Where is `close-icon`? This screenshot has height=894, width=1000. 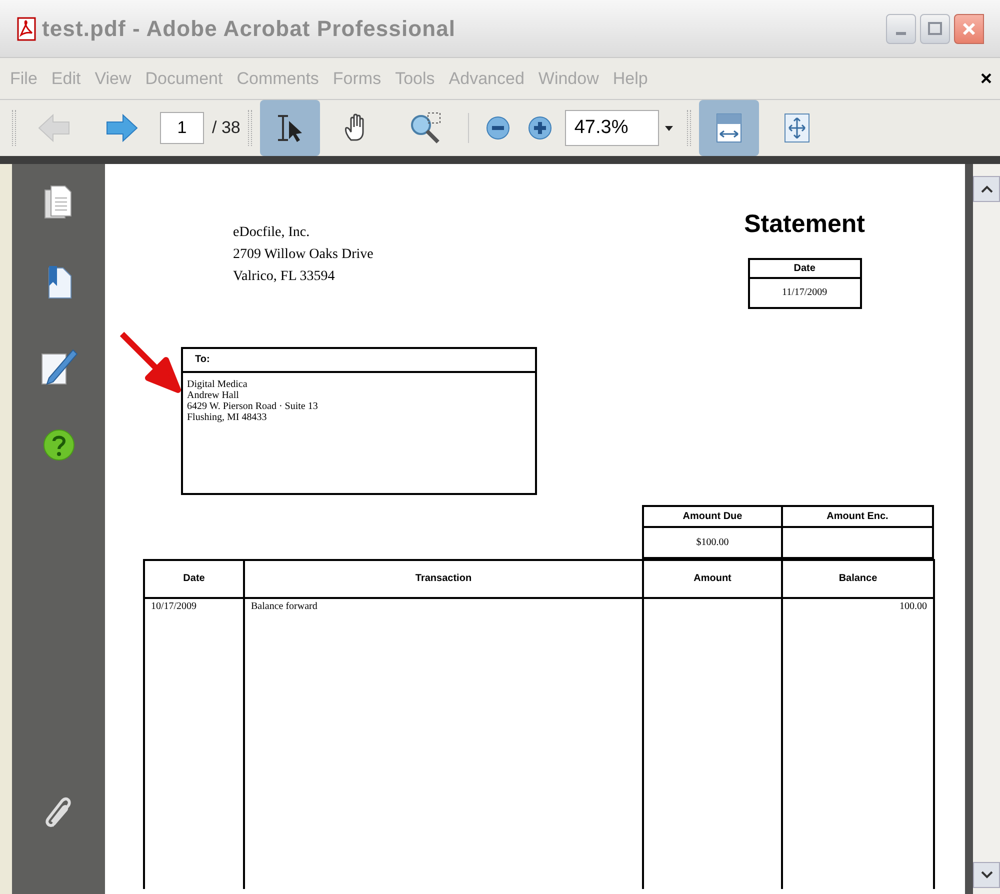
close-icon is located at coordinates (969, 29).